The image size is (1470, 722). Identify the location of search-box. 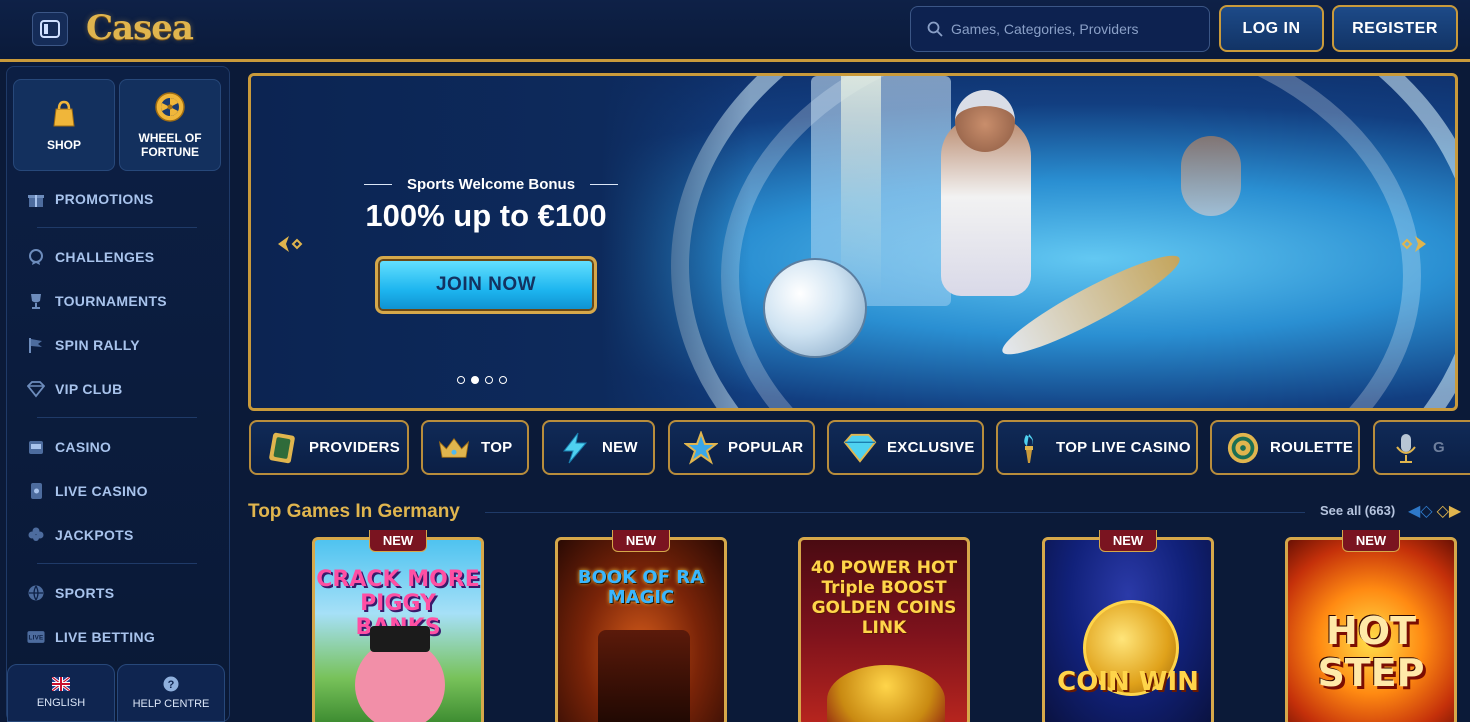
(1060, 29).